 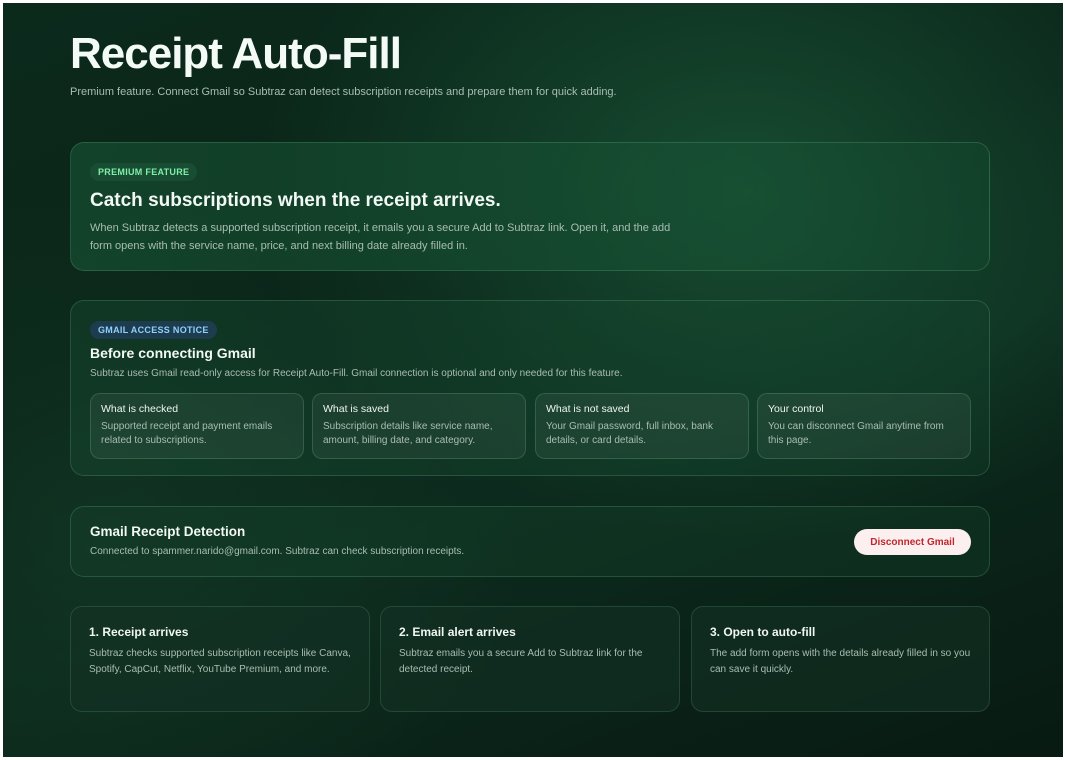 What do you see at coordinates (173, 353) in the screenshot?
I see `notice-heading: Before connecting Gmail` at bounding box center [173, 353].